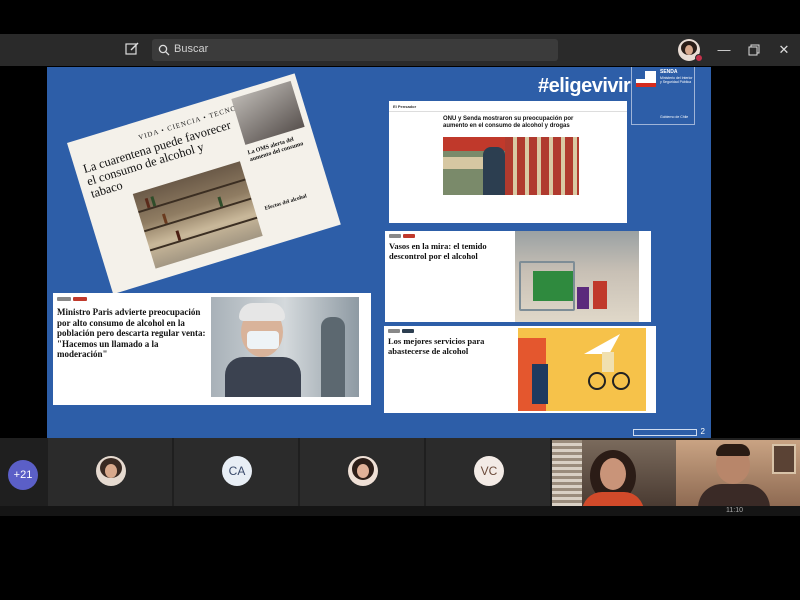 This screenshot has height=600, width=800. Describe the element at coordinates (23, 475) in the screenshot. I see `more-participants-badge: +21` at that location.